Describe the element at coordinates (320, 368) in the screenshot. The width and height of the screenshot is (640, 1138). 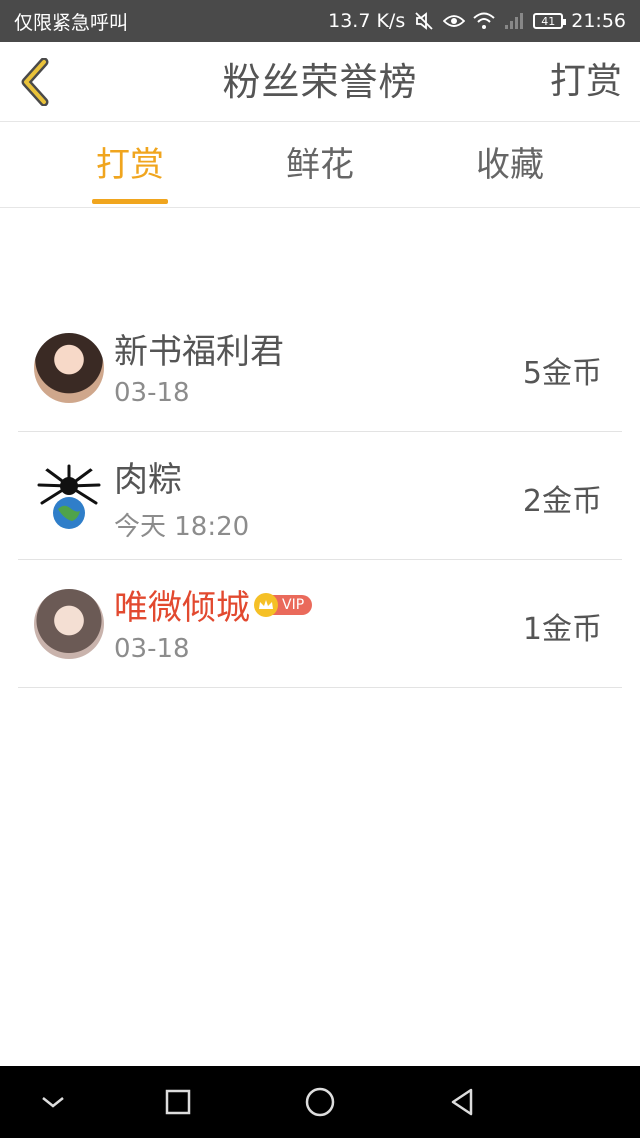
I see `list-item: 新书福利君 03-18 5金币` at that location.